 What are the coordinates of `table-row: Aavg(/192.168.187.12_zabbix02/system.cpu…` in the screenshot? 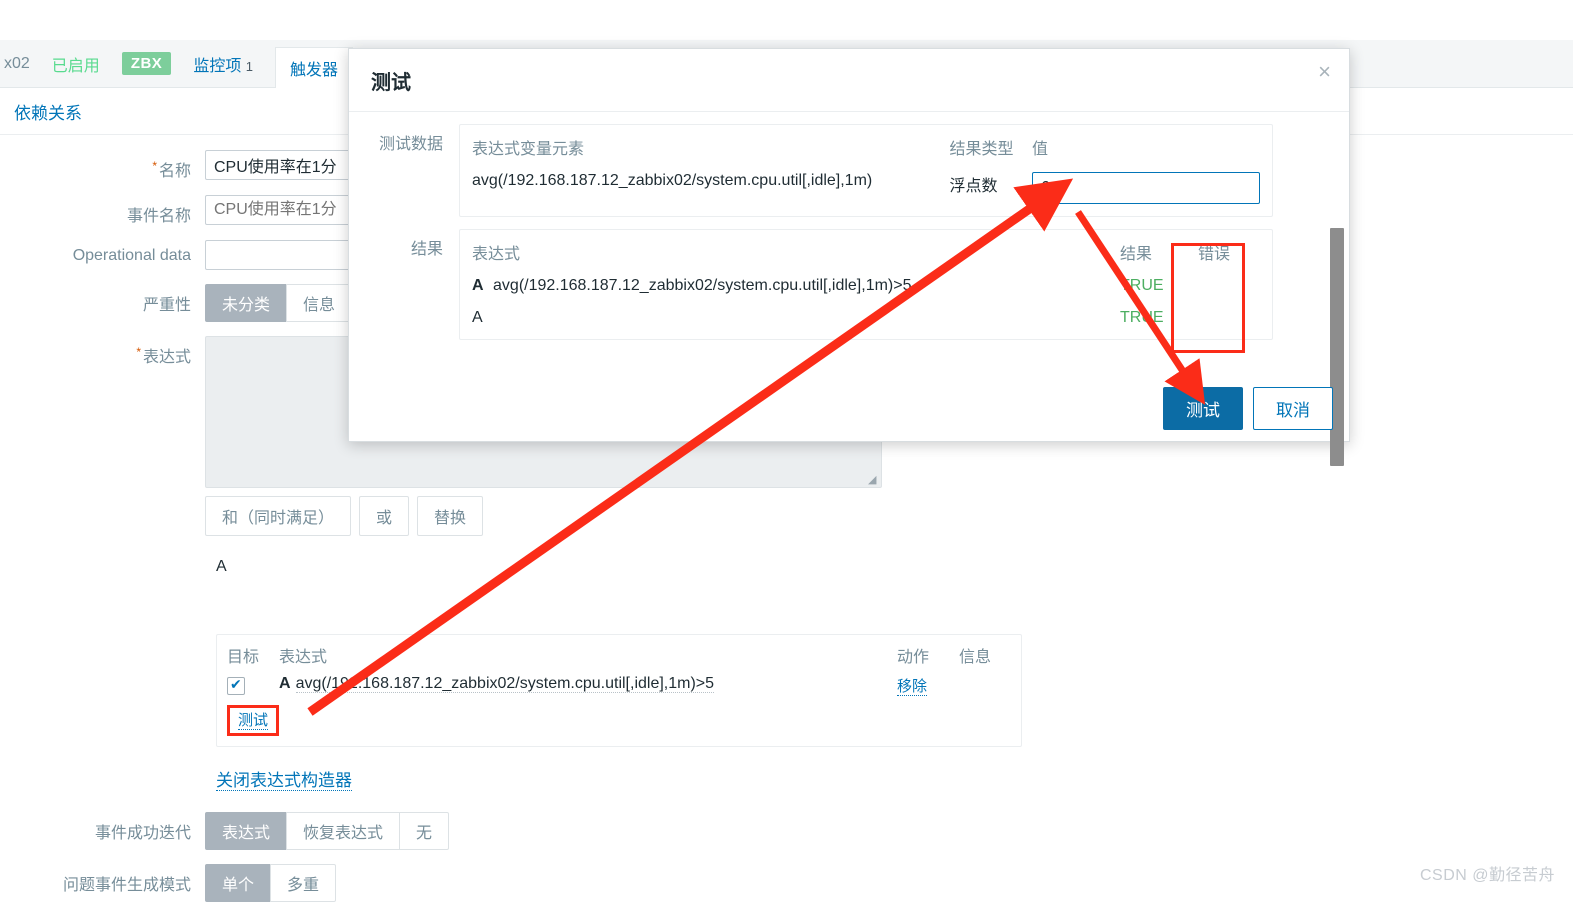 It's located at (619, 686).